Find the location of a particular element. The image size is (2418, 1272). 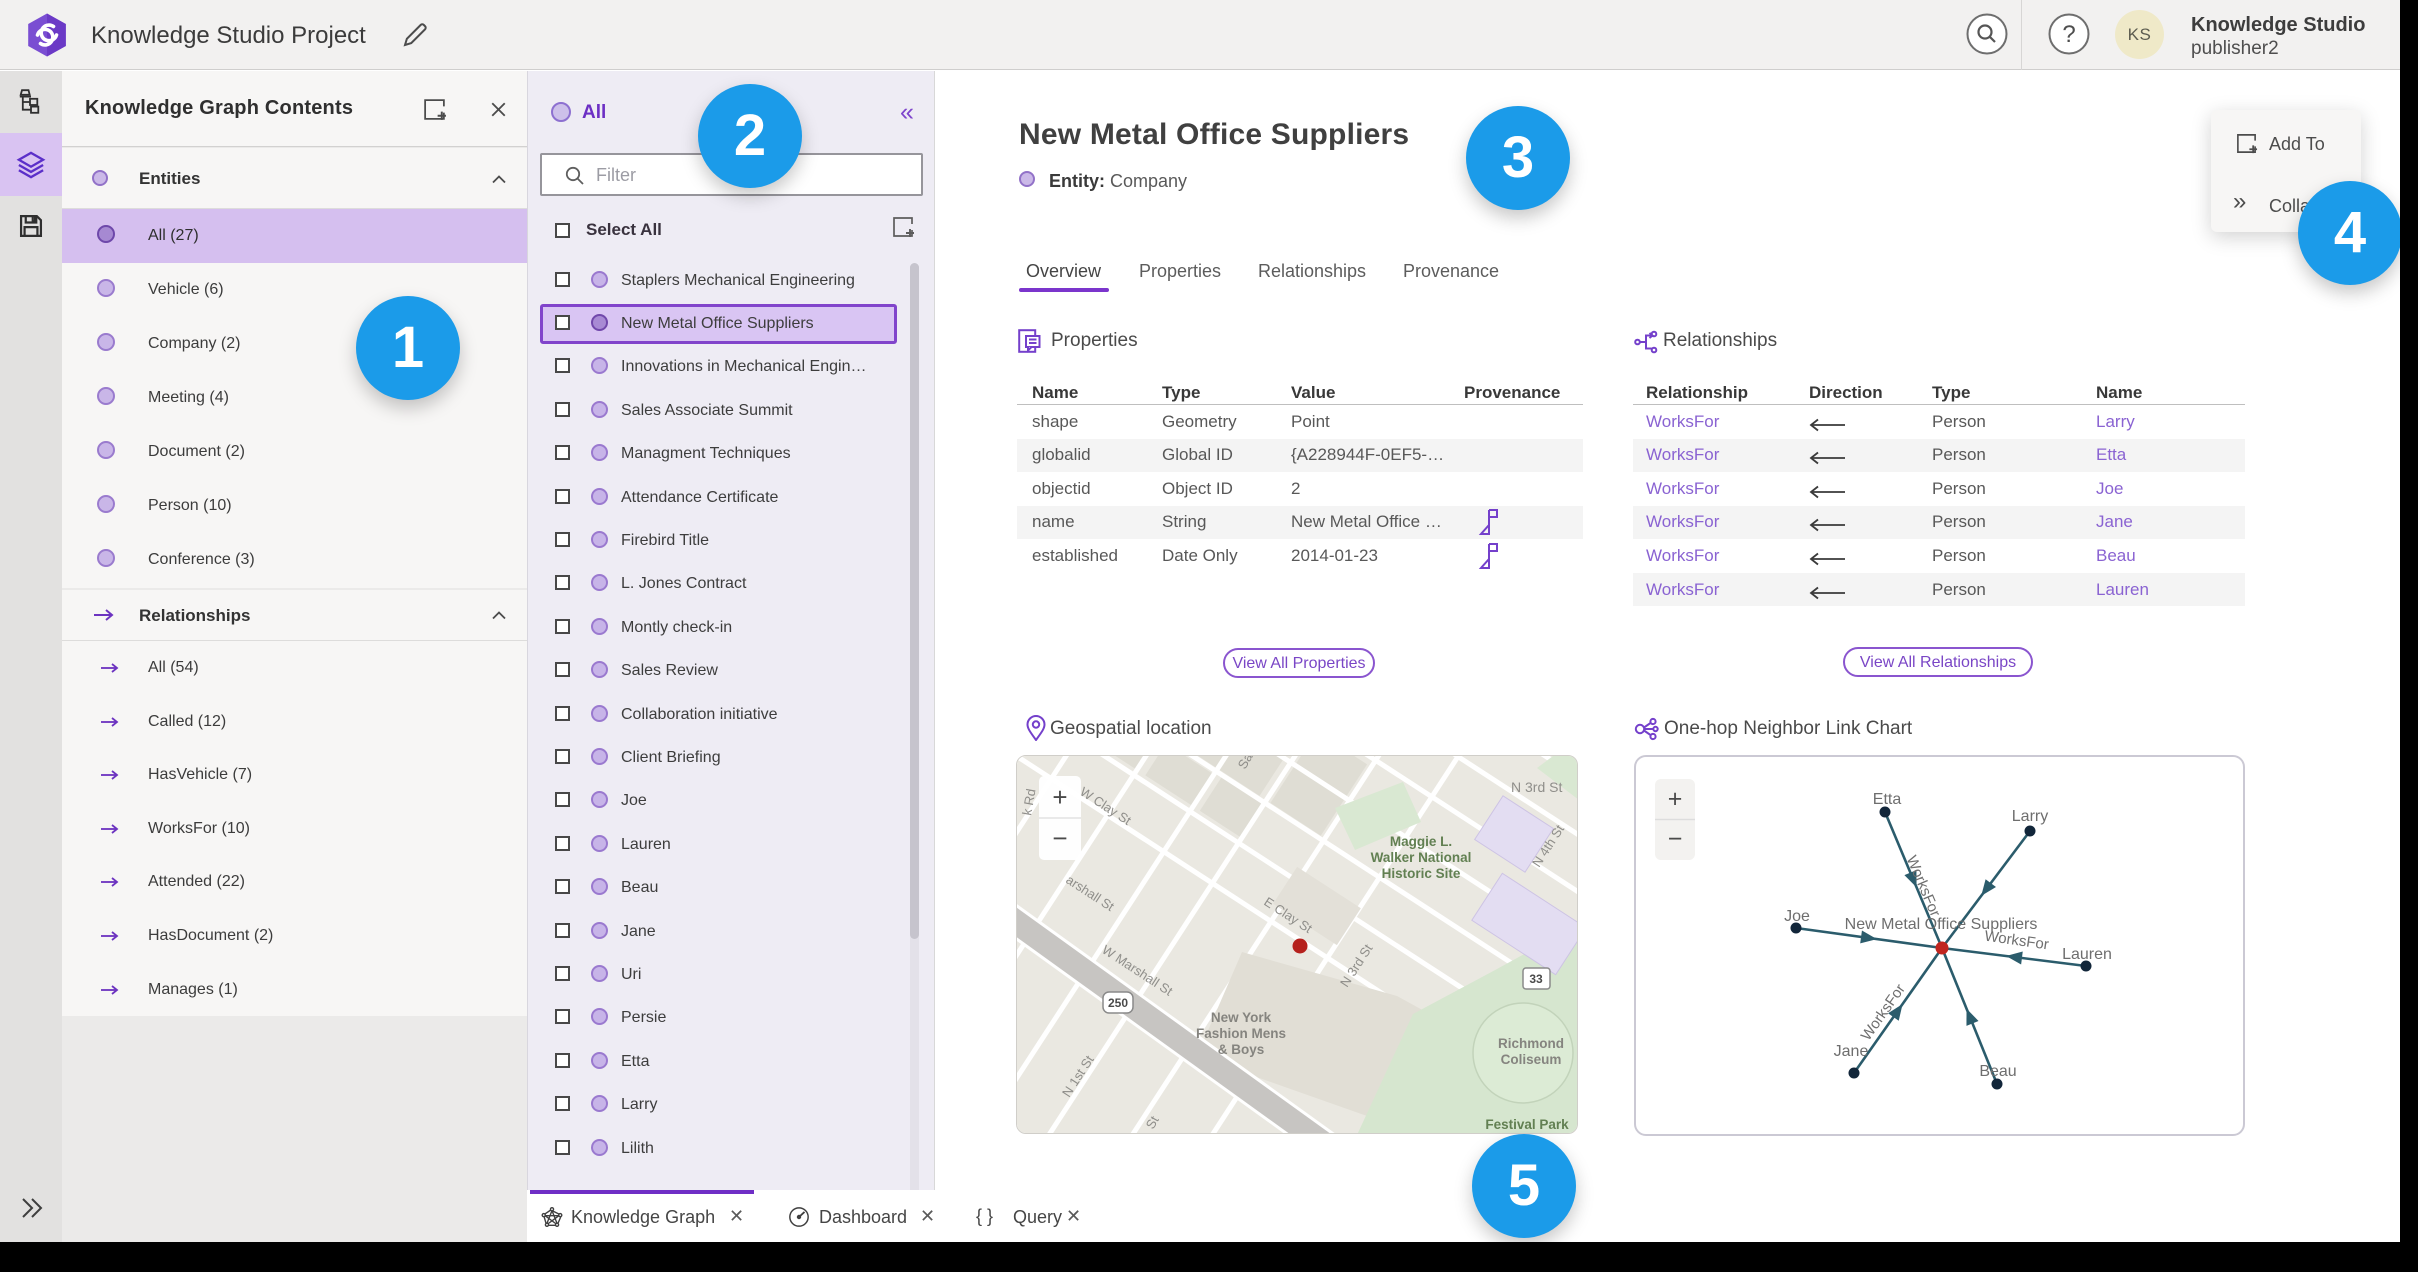

svg-text: Walker National is located at coordinates (1421, 857).